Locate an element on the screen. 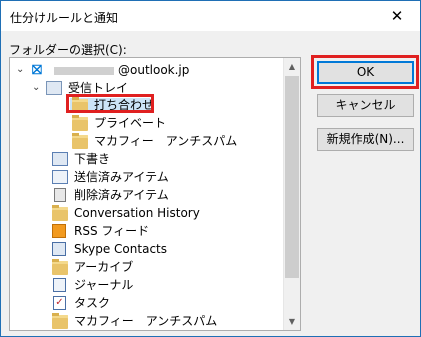  journal-icon is located at coordinates (59, 285).